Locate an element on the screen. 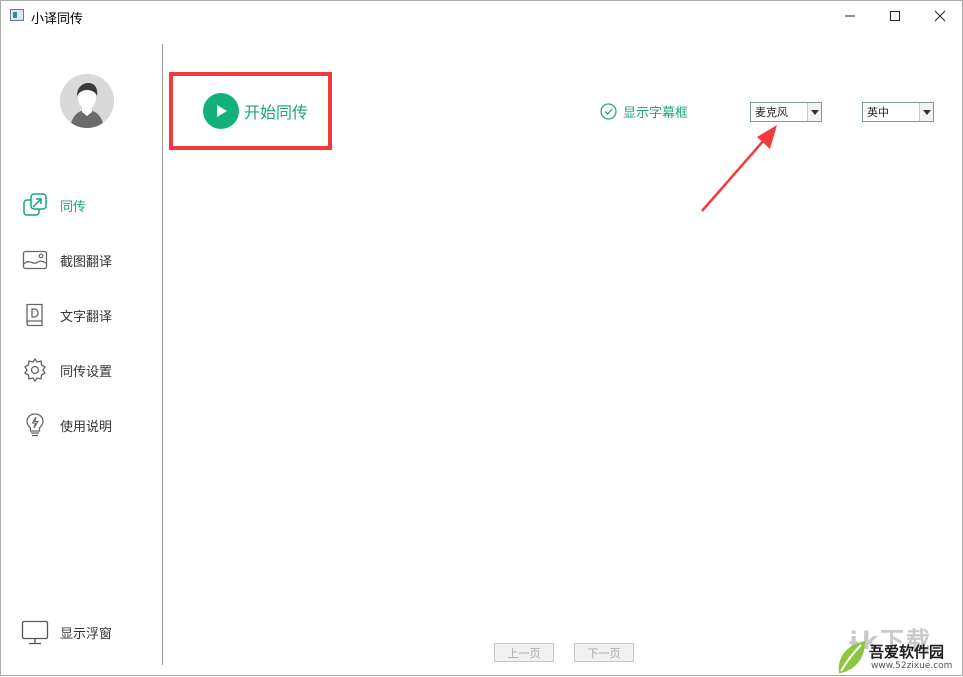  sidebar-item-text-translate: 文字翻译 is located at coordinates (86, 315).